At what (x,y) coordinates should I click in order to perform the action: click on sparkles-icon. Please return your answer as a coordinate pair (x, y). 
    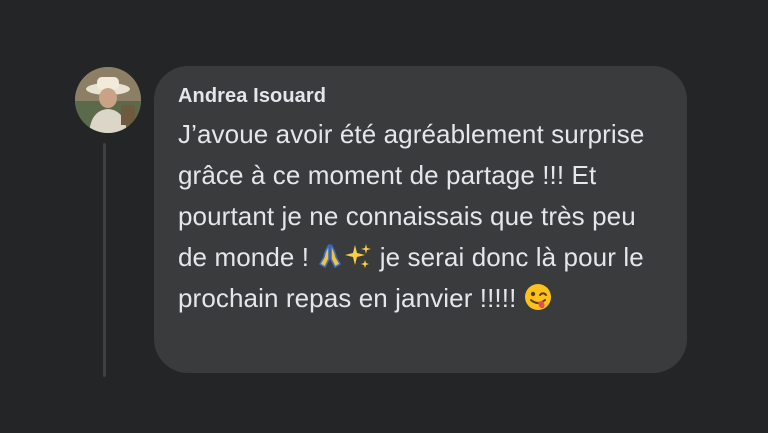
    Looking at the image, I should click on (358, 256).